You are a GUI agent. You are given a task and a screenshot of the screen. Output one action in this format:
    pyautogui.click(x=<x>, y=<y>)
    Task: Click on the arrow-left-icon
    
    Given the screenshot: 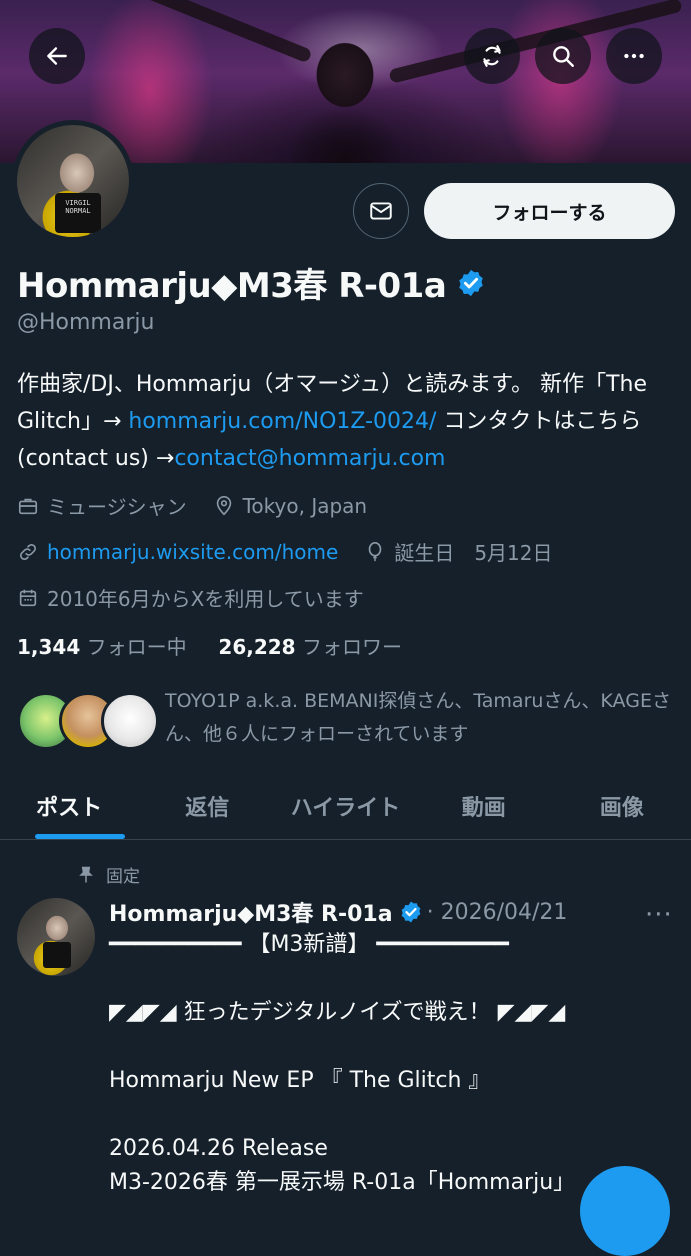 What is the action you would take?
    pyautogui.click(x=57, y=56)
    